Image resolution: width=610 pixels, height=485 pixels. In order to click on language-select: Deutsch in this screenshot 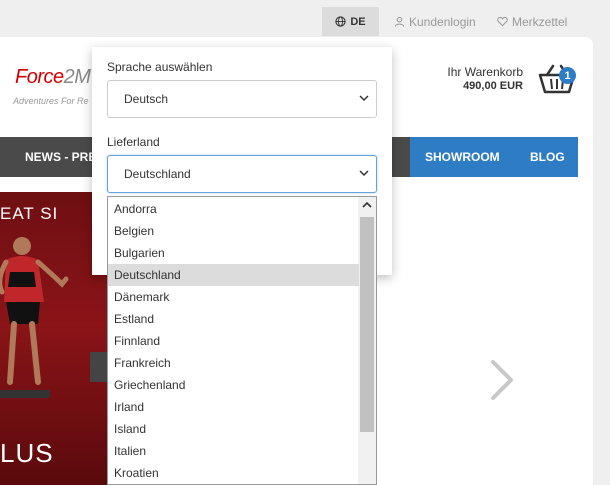, I will do `click(242, 99)`.